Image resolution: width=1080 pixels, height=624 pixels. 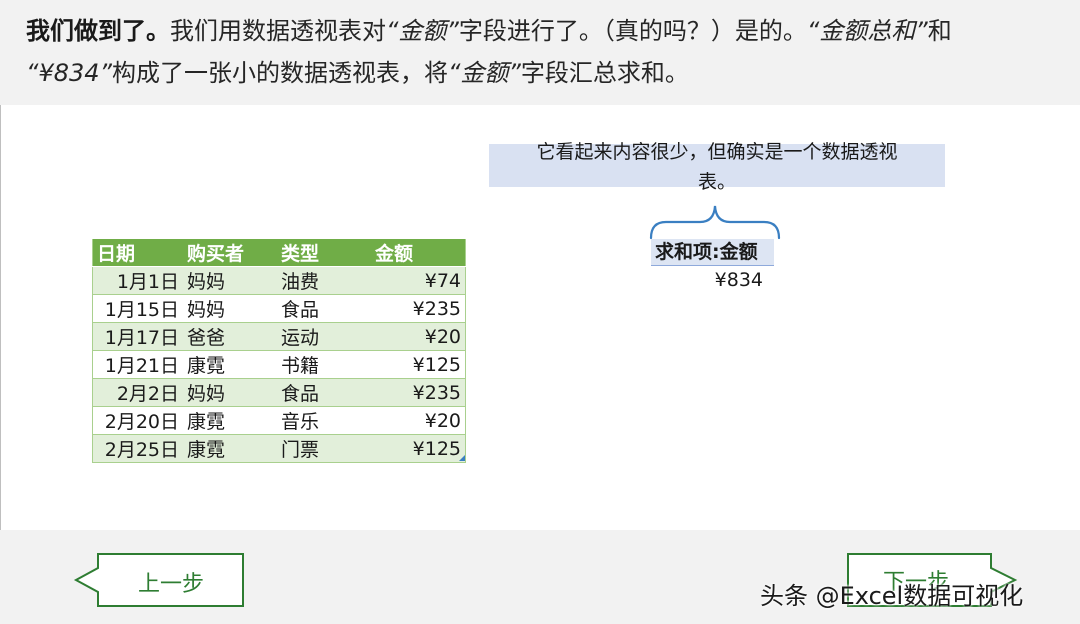 I want to click on table-cell: 2月2日, so click(x=137, y=392).